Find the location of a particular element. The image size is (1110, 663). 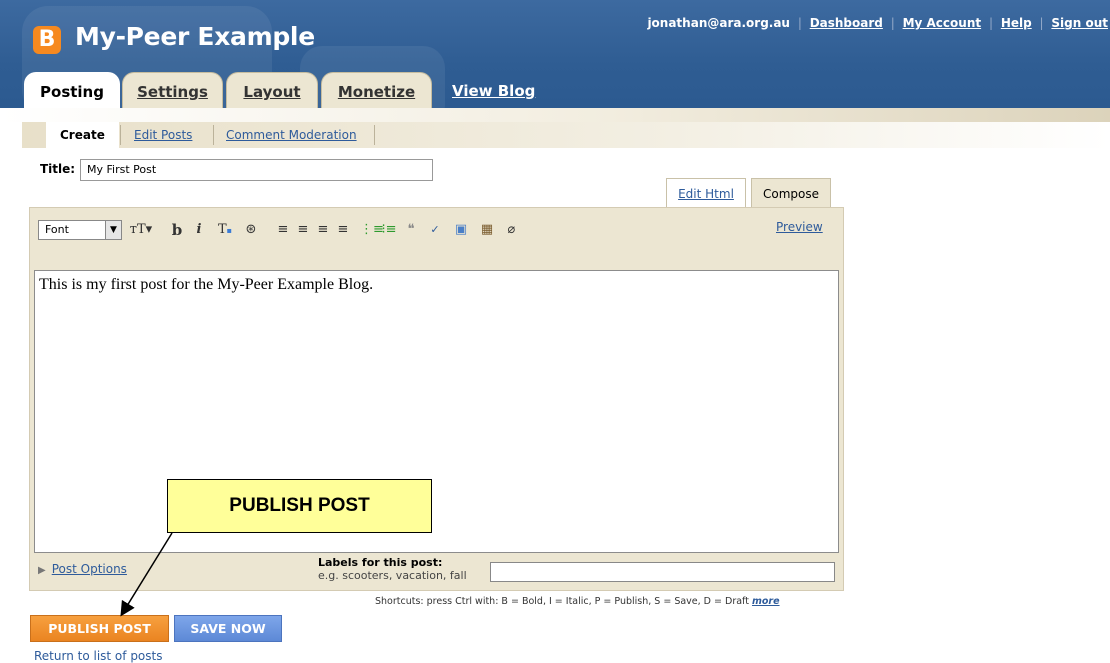

my-account-link: My Account is located at coordinates (942, 23).